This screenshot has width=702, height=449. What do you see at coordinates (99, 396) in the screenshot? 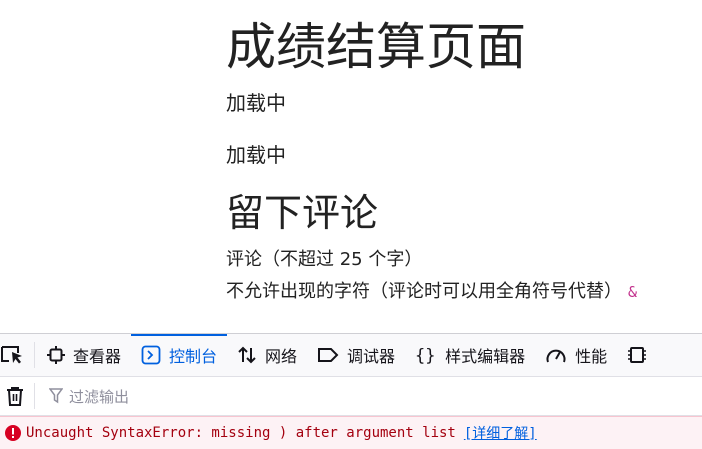
I see `filter-placeholder: 过滤输出` at bounding box center [99, 396].